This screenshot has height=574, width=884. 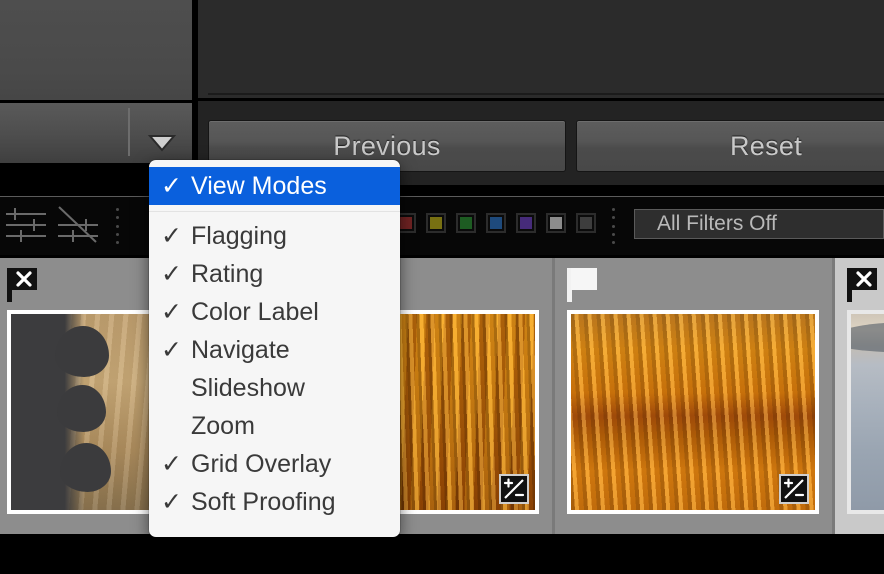 I want to click on custom-label-swatch, so click(x=586, y=223).